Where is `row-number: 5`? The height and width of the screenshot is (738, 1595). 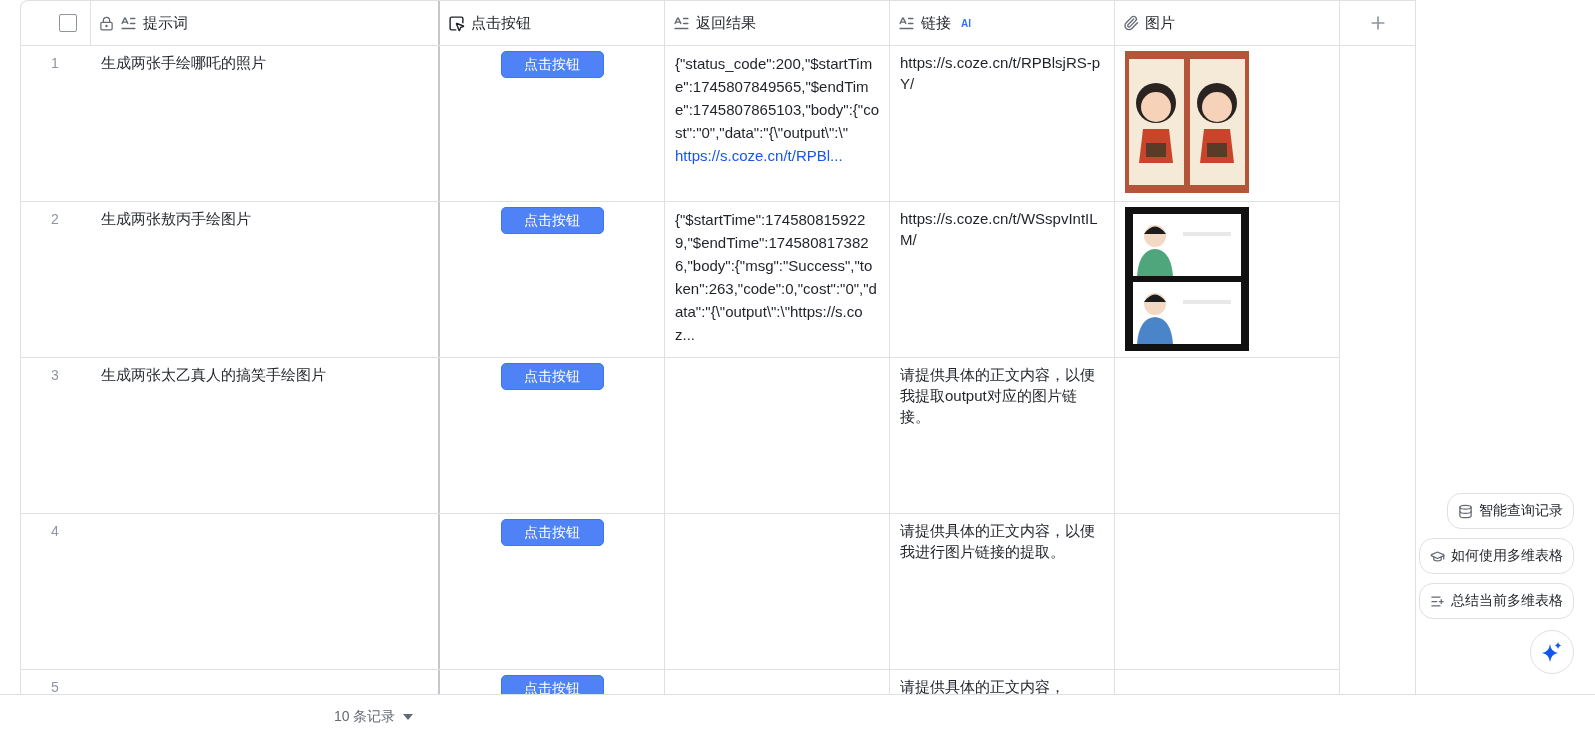 row-number: 5 is located at coordinates (55, 687).